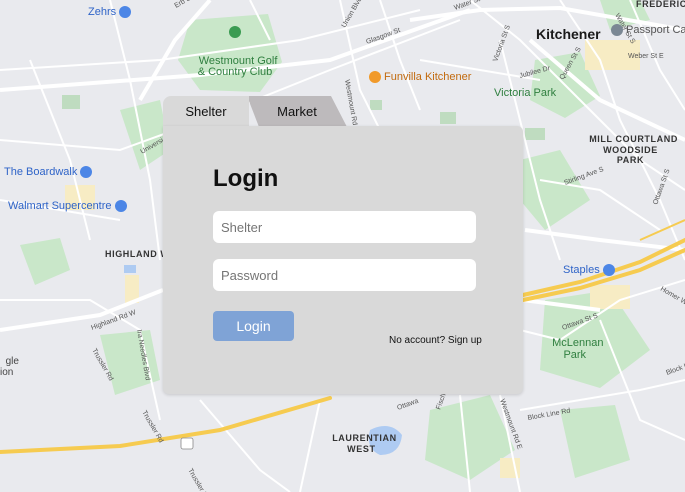  I want to click on map-label-mclennan: McLennan Park, so click(575, 343).